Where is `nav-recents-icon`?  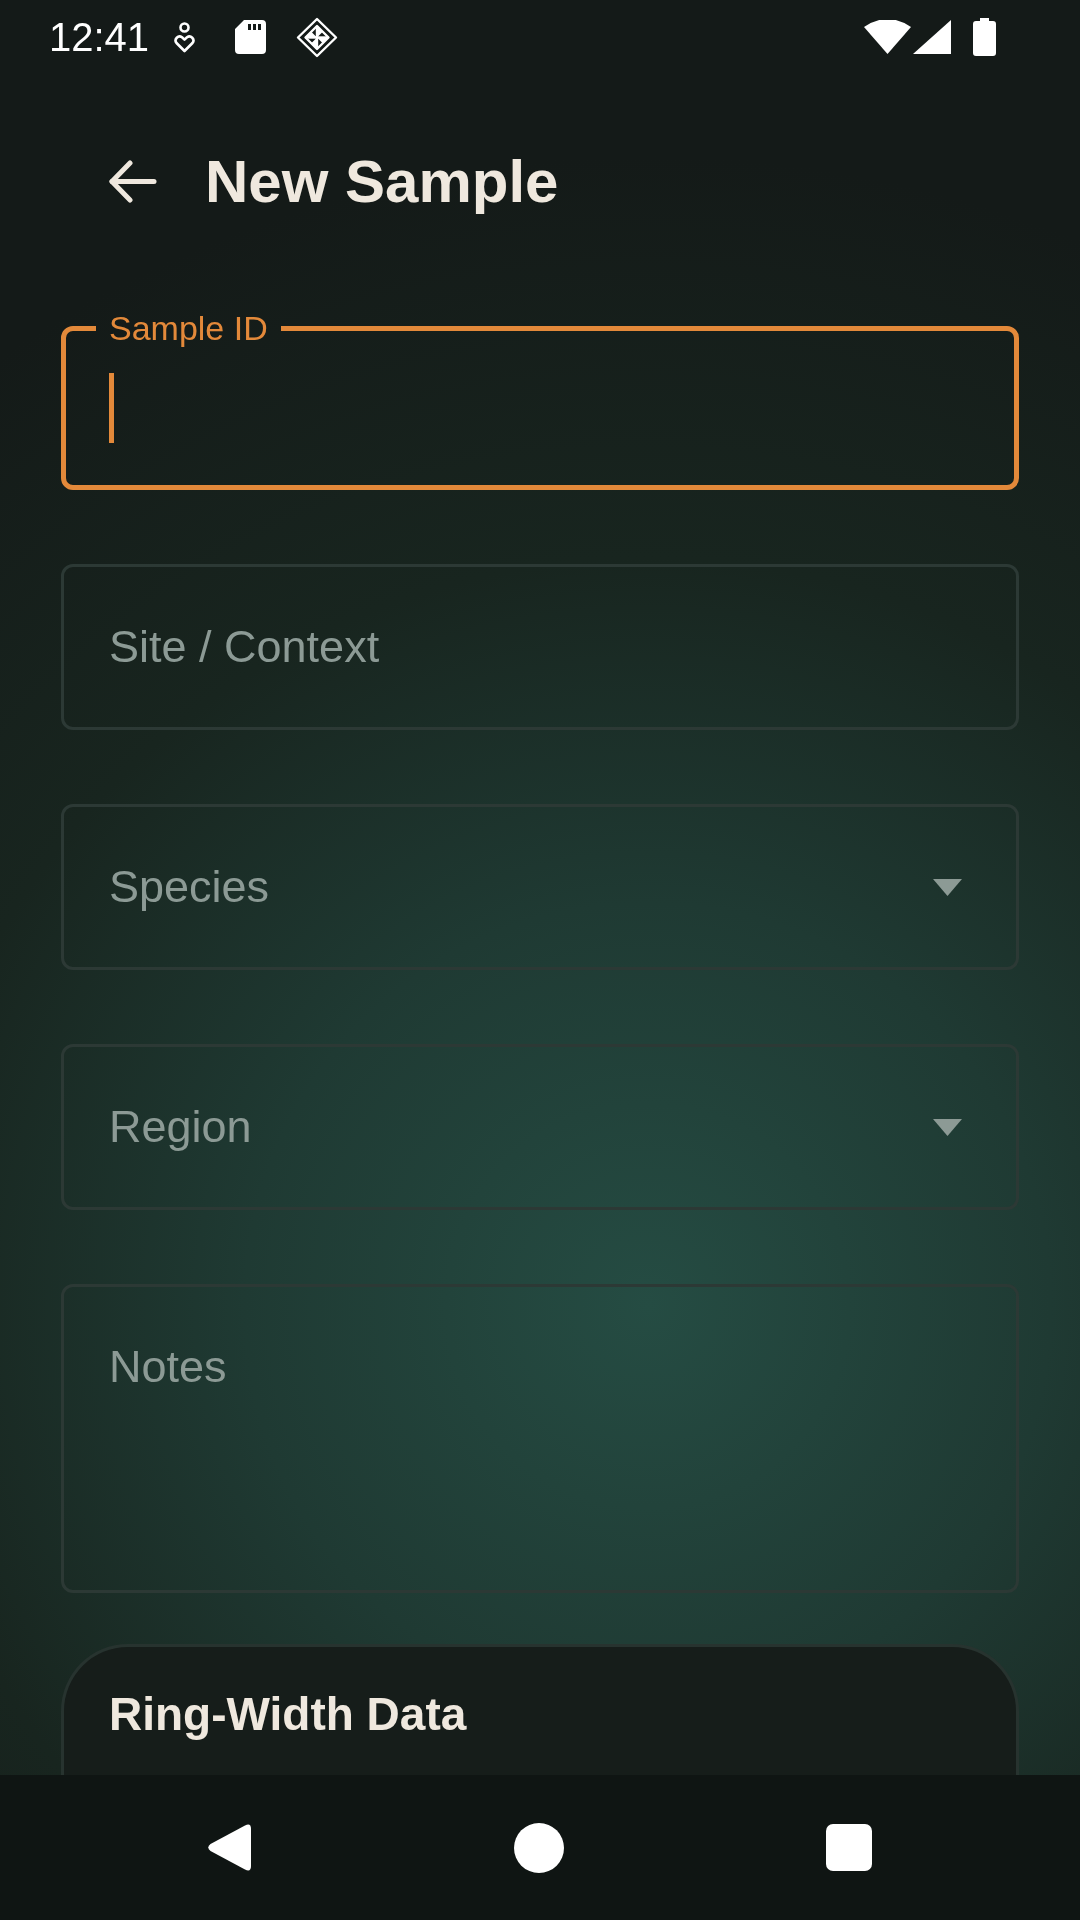 nav-recents-icon is located at coordinates (849, 1847).